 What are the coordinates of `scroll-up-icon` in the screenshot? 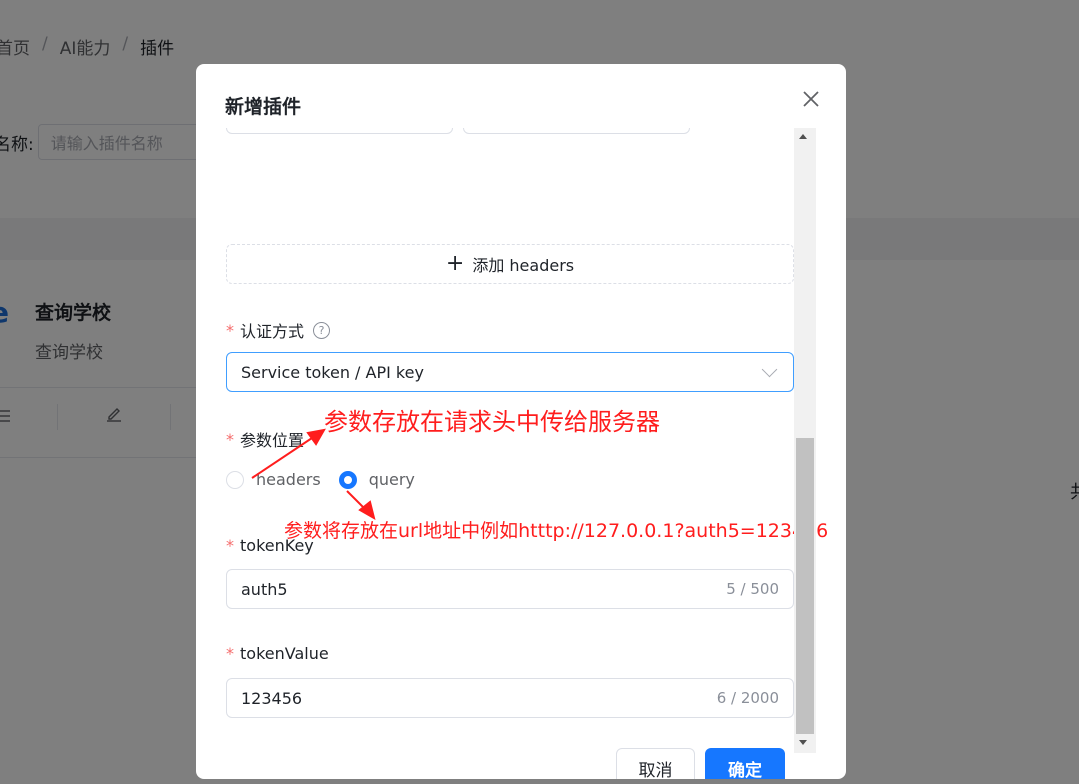 It's located at (803, 136).